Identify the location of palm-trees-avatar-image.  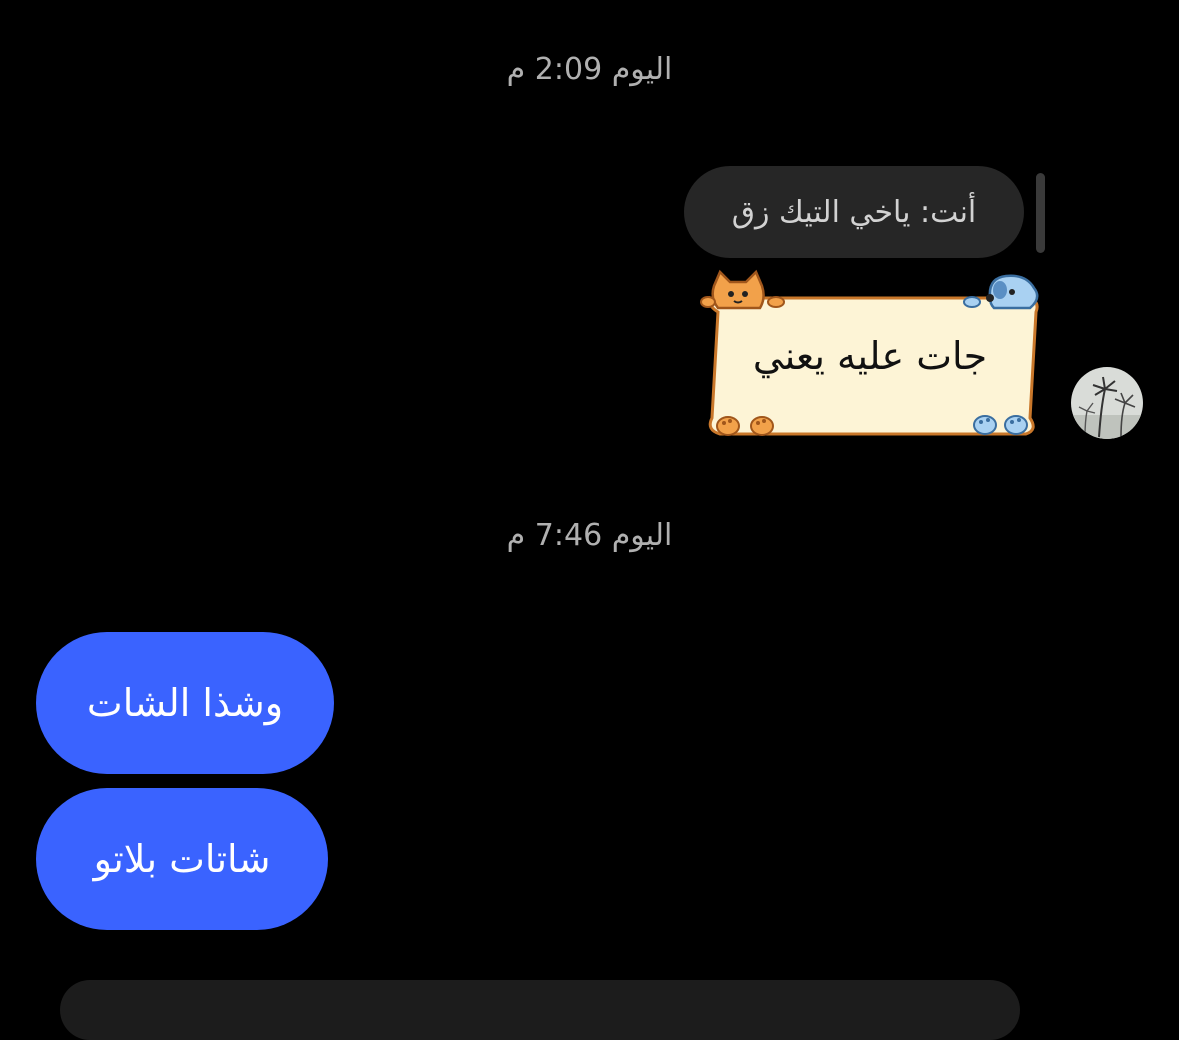
(1107, 403).